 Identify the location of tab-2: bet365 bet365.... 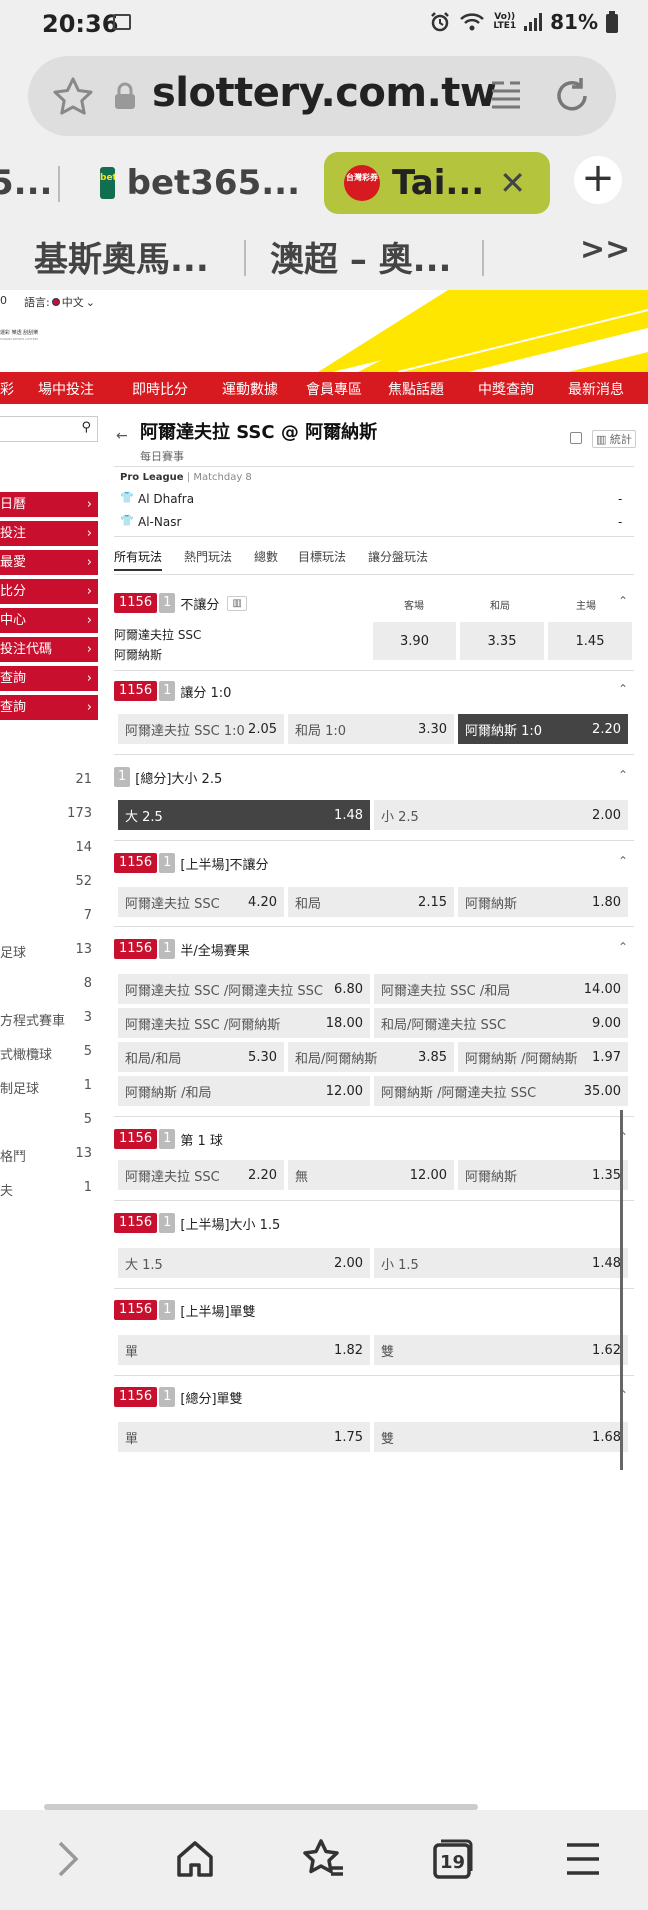
(200, 183).